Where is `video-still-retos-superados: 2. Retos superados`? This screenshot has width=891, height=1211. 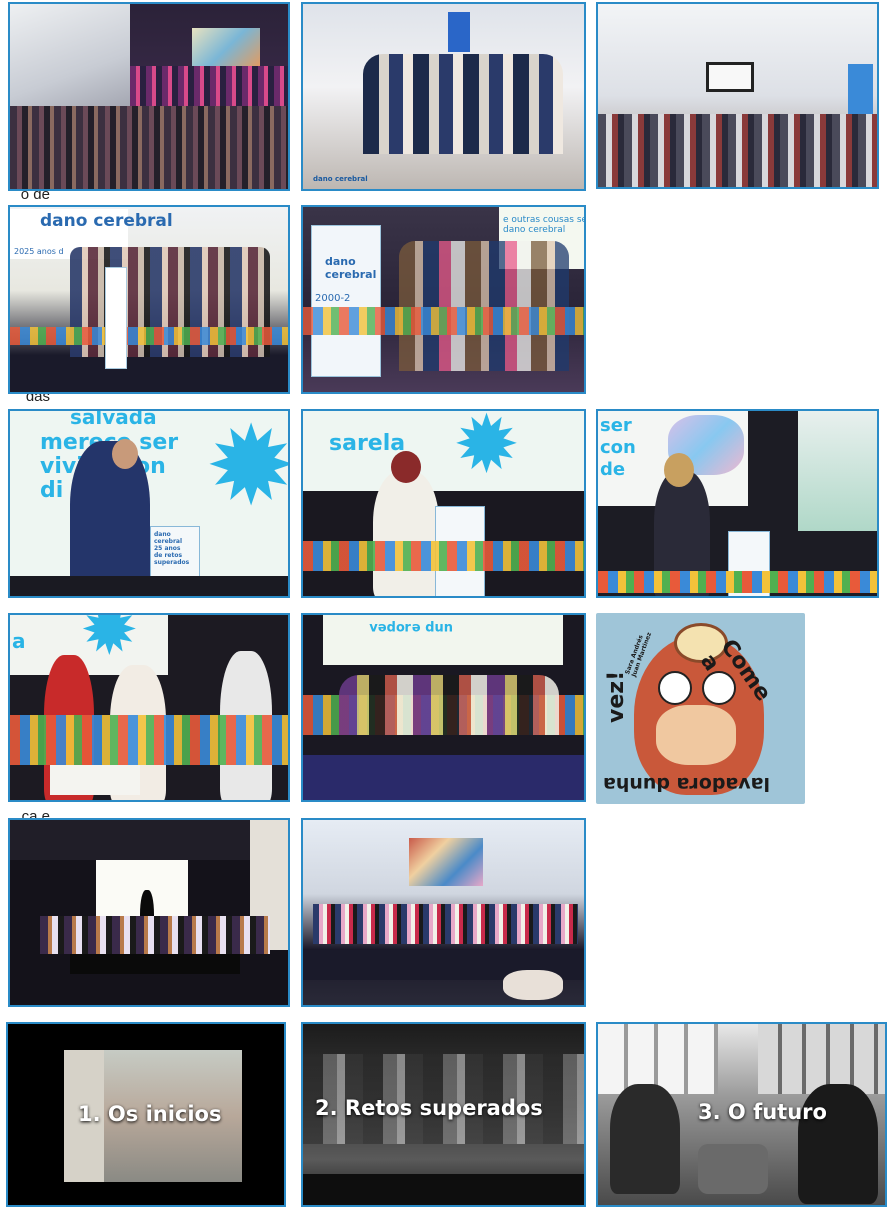 video-still-retos-superados: 2. Retos superados is located at coordinates (443, 1114).